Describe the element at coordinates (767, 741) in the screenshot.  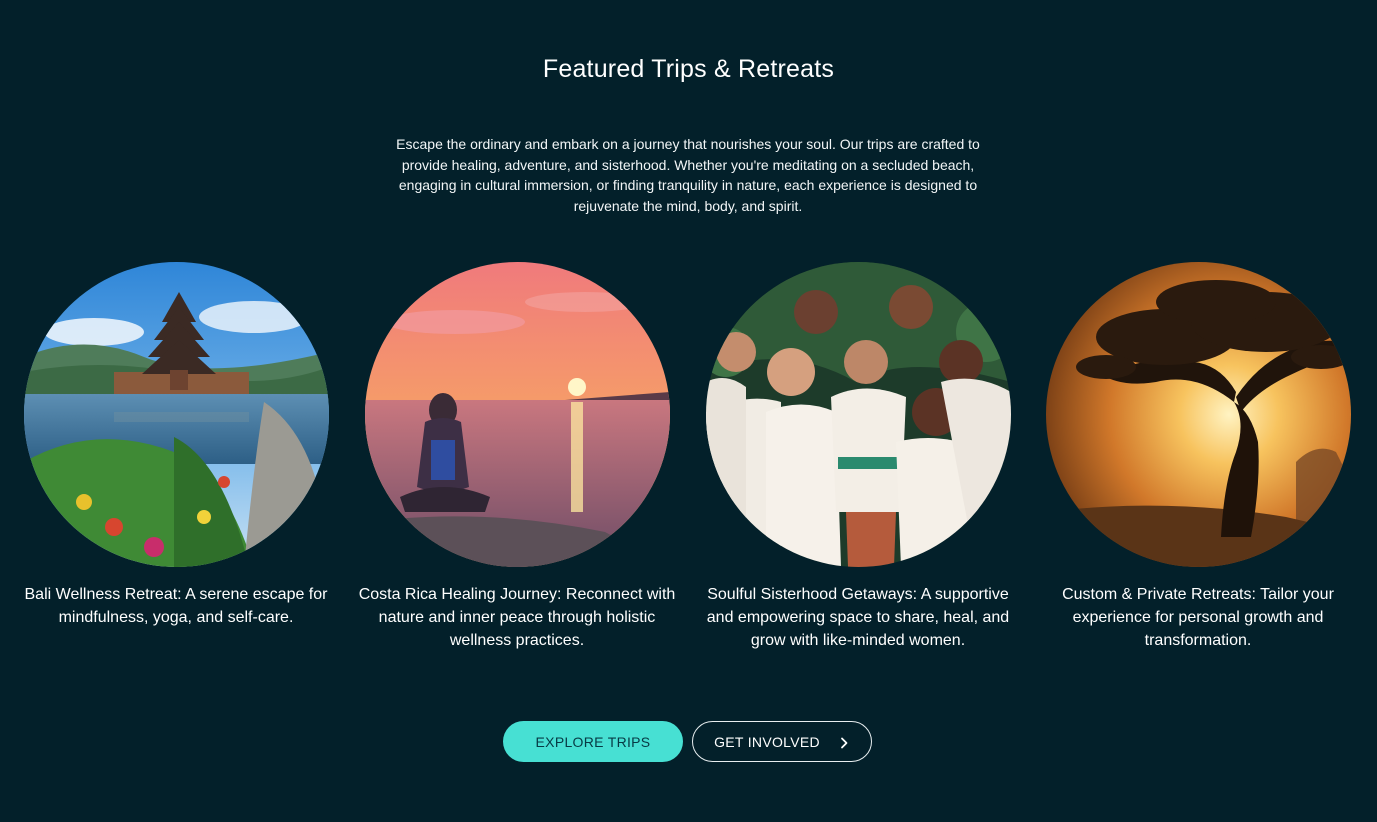
I see `get-involved-label: GET INVOLVED` at that location.